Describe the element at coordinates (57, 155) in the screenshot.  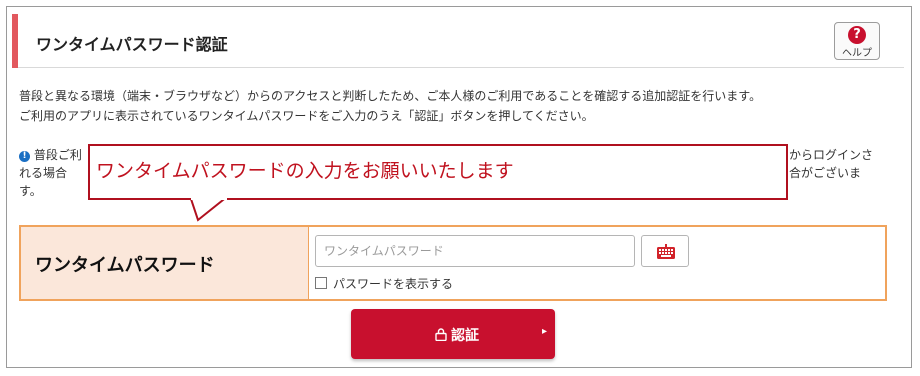
I see `note-text-left-1: 普段ご利` at that location.